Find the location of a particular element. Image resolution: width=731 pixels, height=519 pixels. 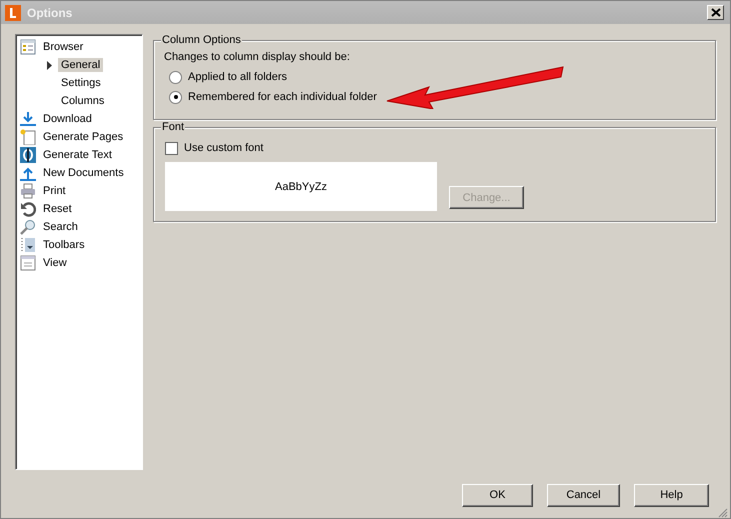

toolbar-icon is located at coordinates (28, 245).